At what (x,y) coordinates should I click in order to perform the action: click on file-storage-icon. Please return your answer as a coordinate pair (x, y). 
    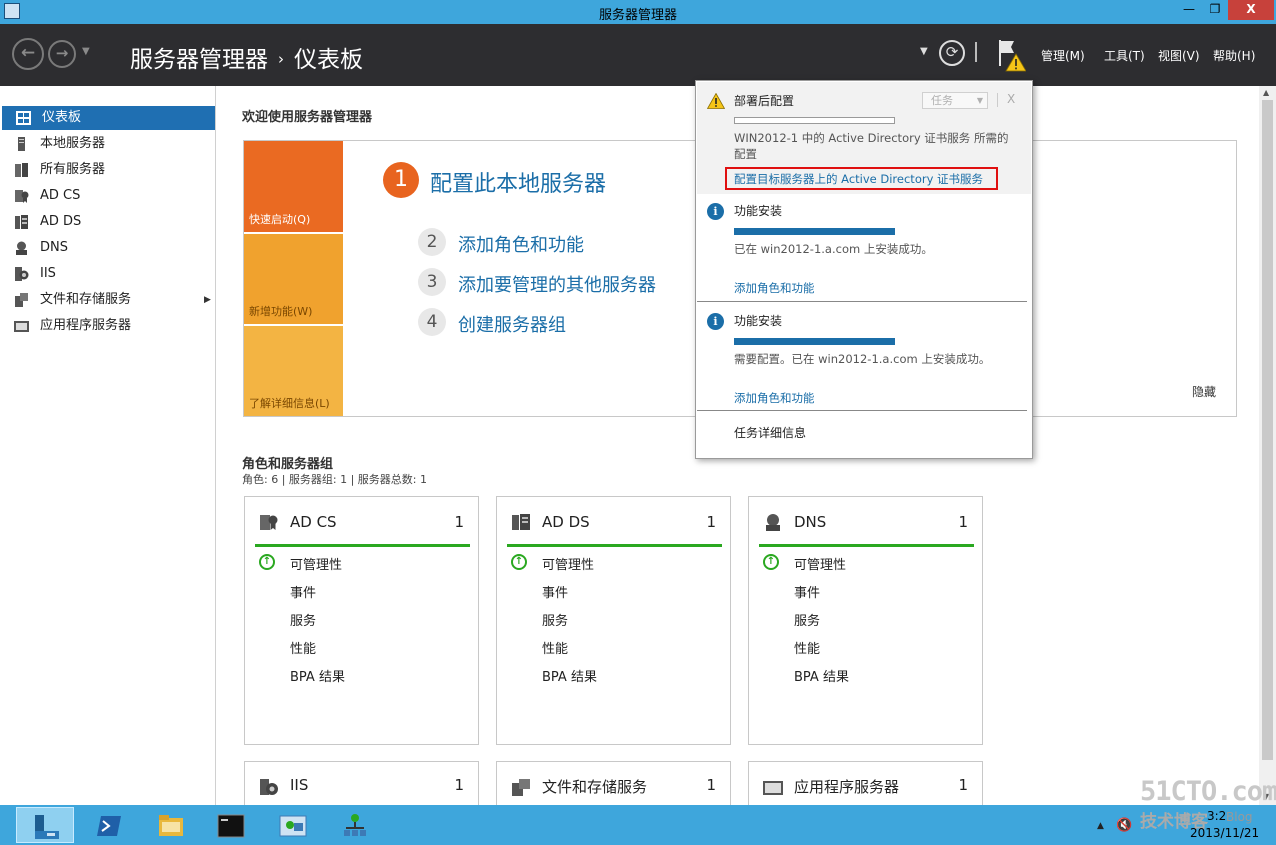
    Looking at the image, I should click on (521, 787).